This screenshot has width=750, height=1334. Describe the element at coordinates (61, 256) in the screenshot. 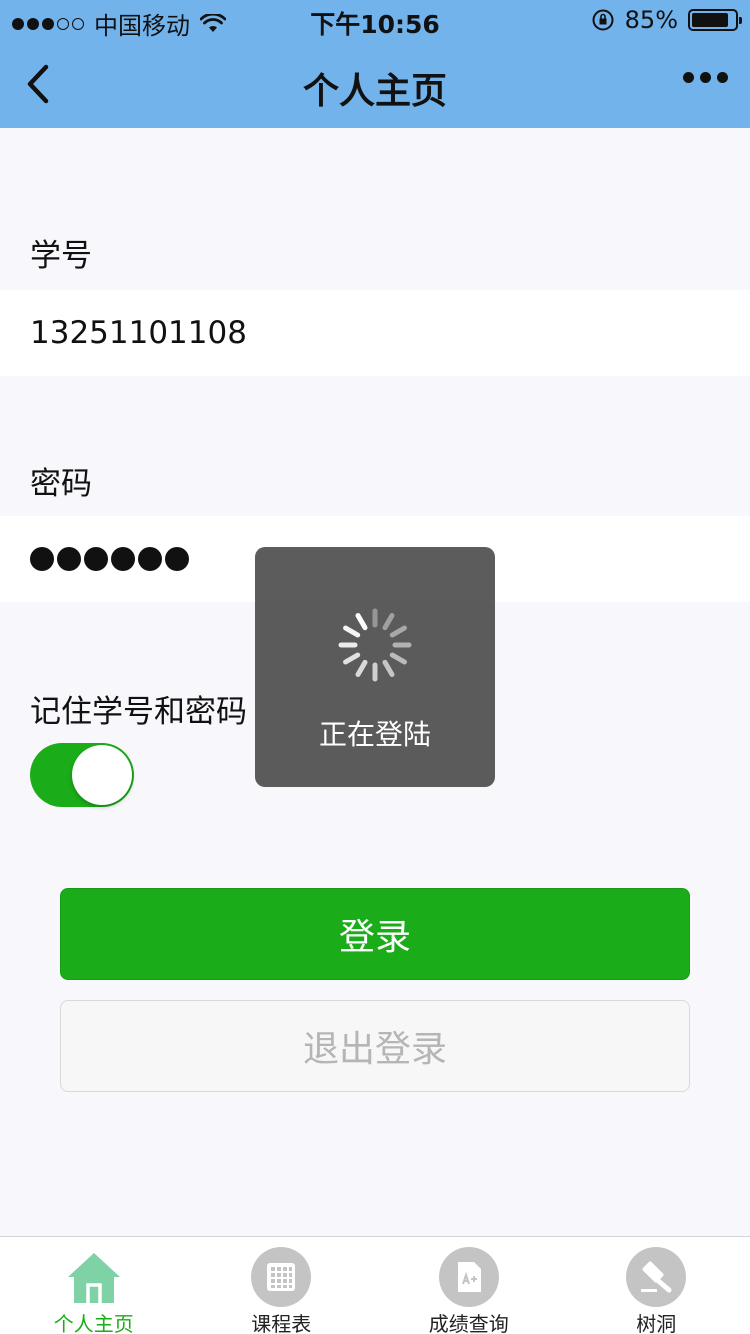

I see `student-id-label: 学号` at that location.